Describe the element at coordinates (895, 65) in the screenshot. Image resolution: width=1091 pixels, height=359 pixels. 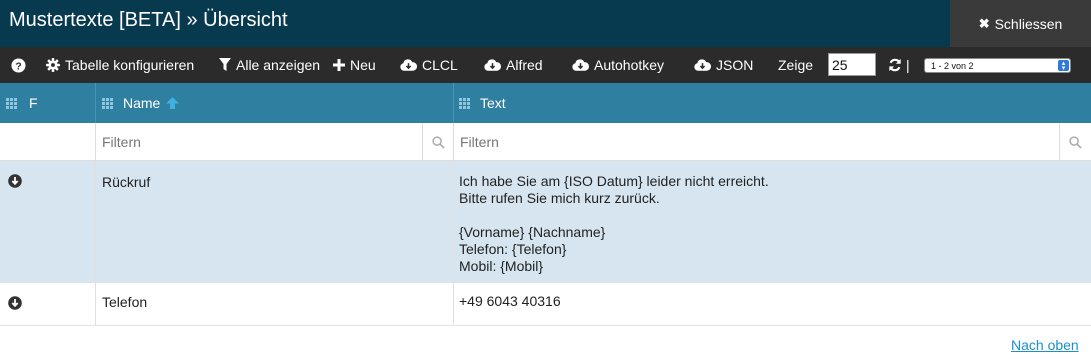
I see `refresh-icon` at that location.